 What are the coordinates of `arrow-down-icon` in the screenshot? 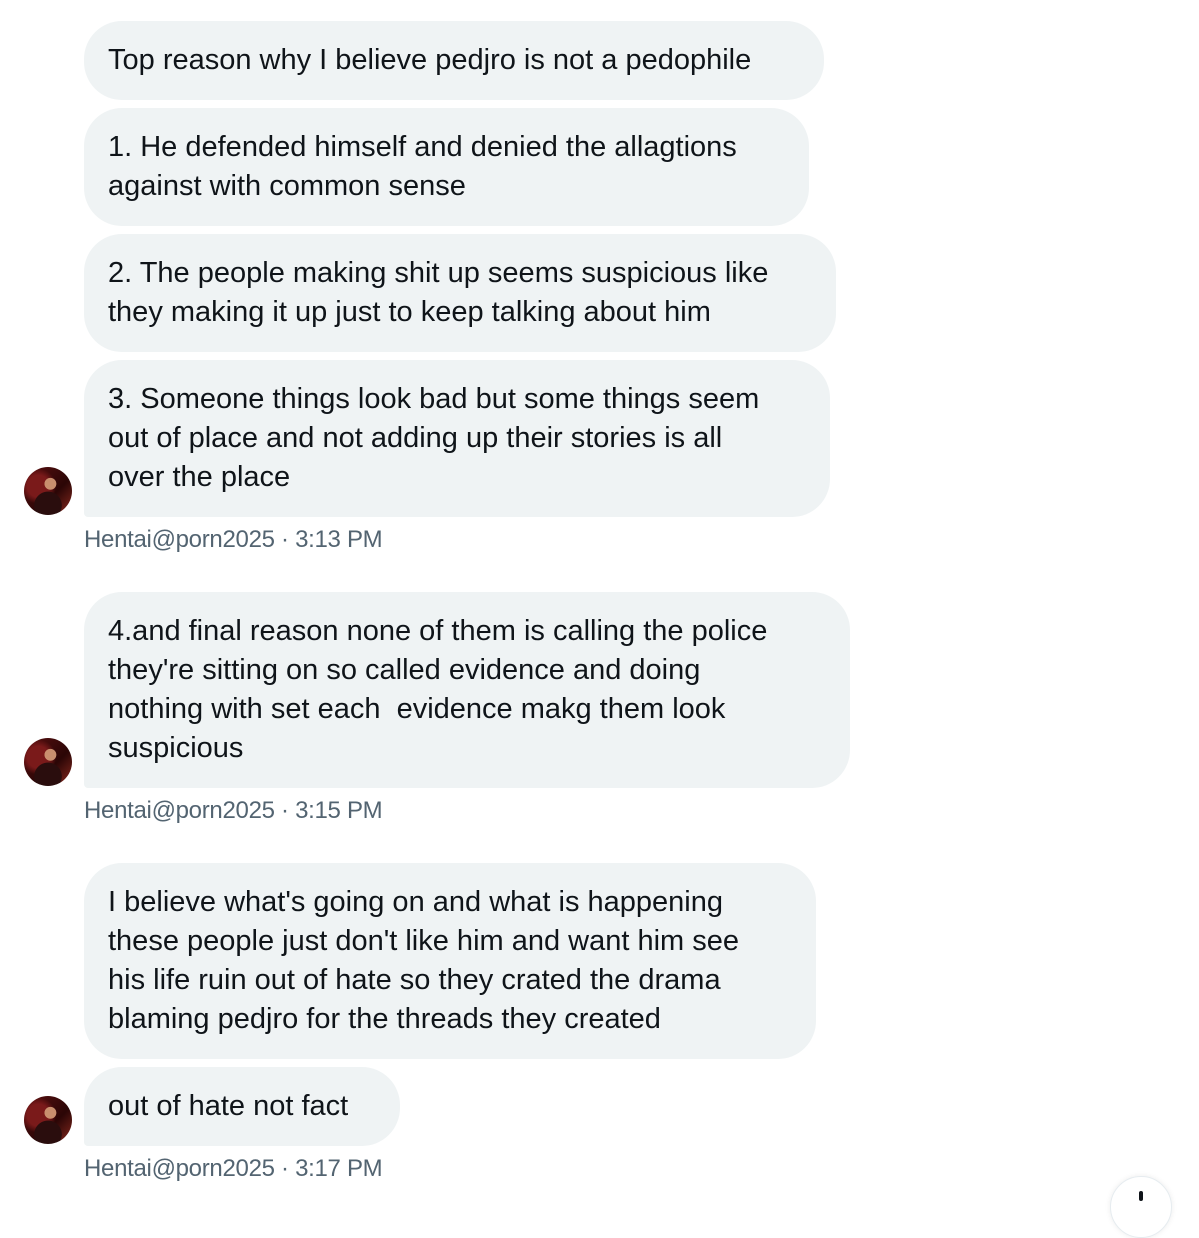 It's located at (1141, 1196).